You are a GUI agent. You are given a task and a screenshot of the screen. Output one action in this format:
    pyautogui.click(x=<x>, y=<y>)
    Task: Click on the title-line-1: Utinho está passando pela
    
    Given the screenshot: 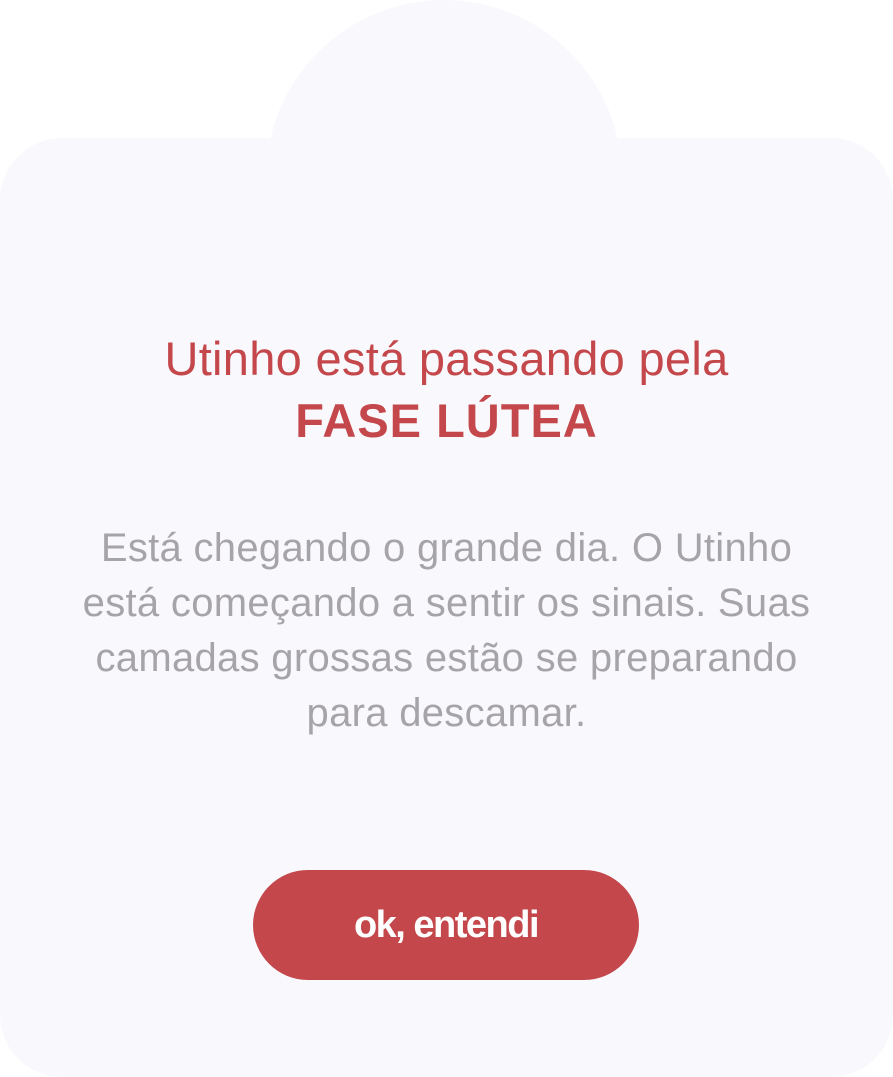 What is the action you would take?
    pyautogui.click(x=446, y=358)
    